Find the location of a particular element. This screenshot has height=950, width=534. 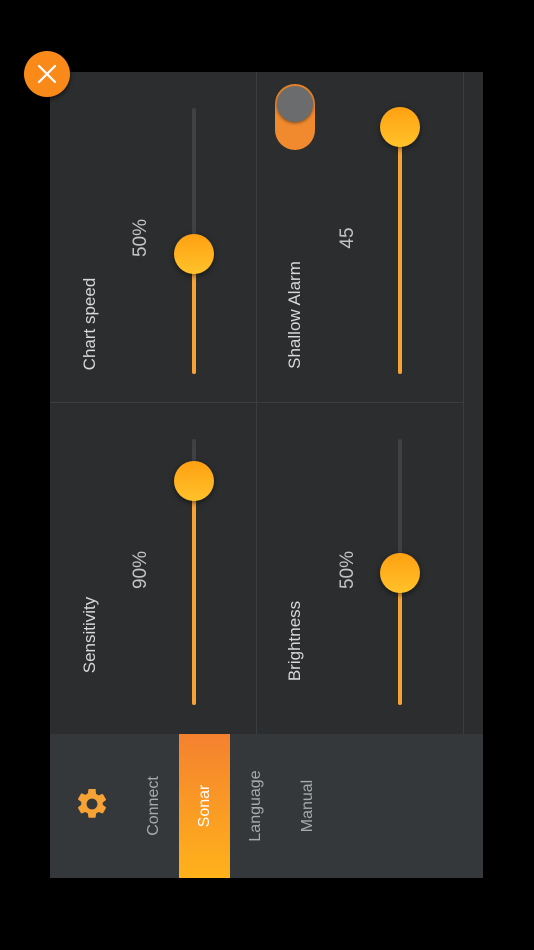

shallow-alarm-toggle is located at coordinates (295, 117).